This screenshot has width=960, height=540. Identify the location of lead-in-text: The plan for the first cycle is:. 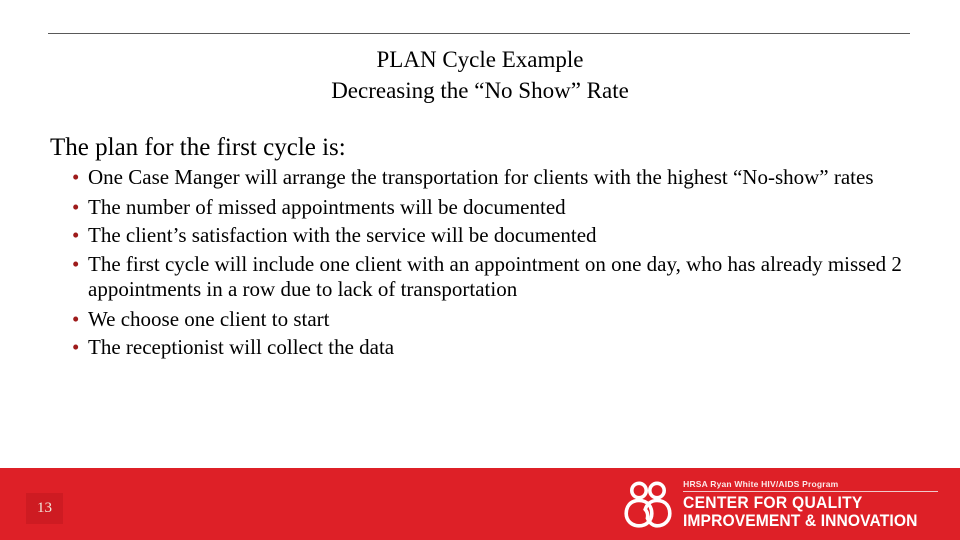
(198, 147).